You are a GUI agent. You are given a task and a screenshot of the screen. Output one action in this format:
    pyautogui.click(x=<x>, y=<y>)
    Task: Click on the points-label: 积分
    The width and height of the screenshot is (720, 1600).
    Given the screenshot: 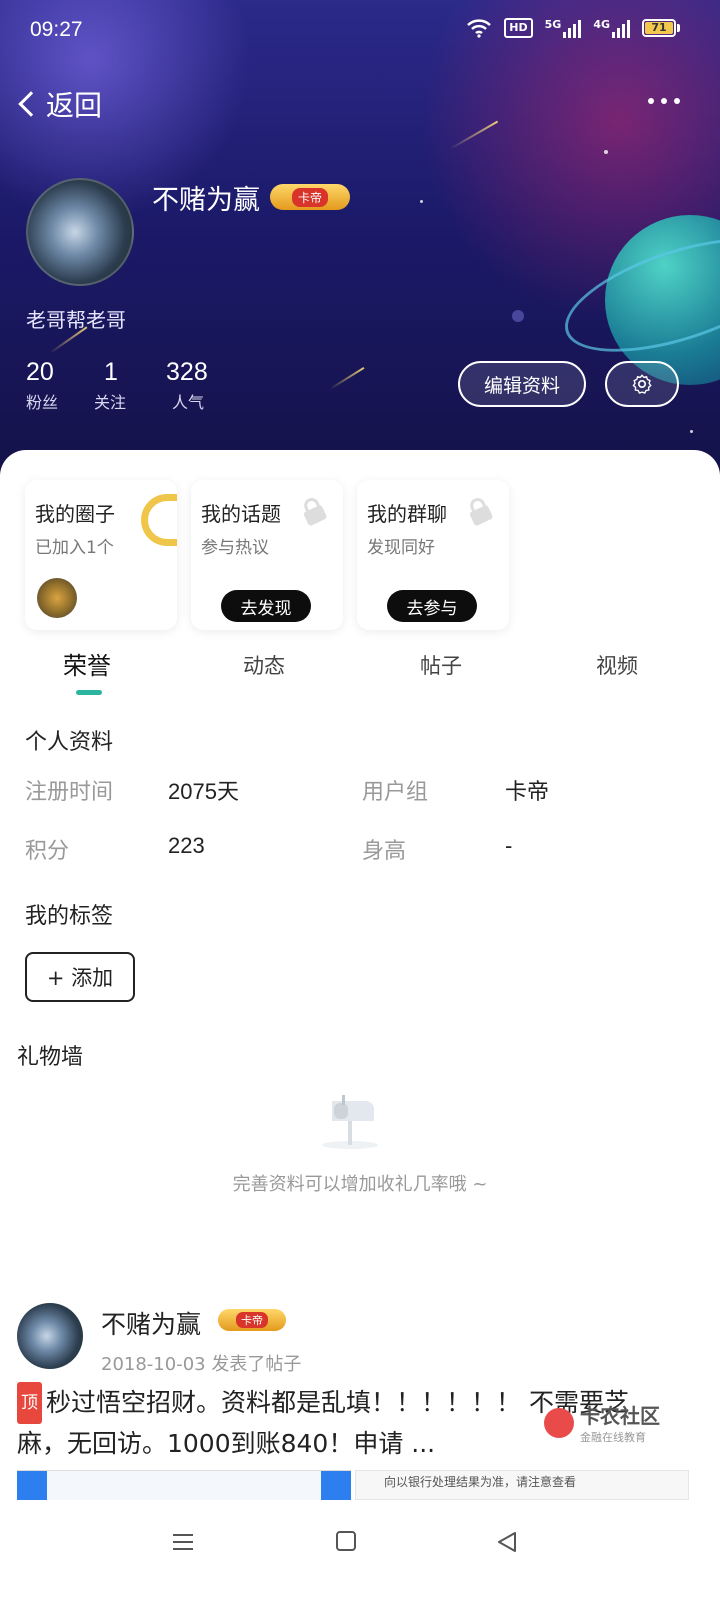 What is the action you would take?
    pyautogui.click(x=47, y=851)
    